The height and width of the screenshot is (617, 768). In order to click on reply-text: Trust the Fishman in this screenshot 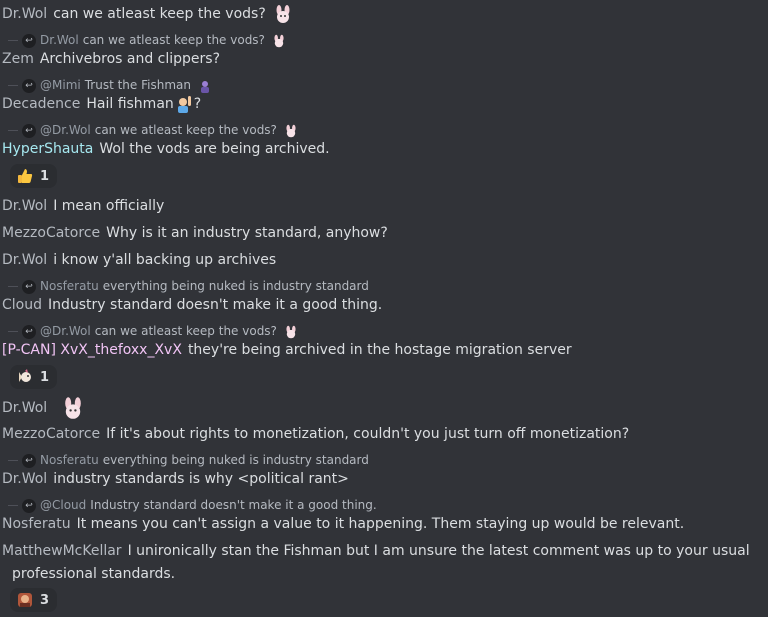, I will do `click(137, 85)`.